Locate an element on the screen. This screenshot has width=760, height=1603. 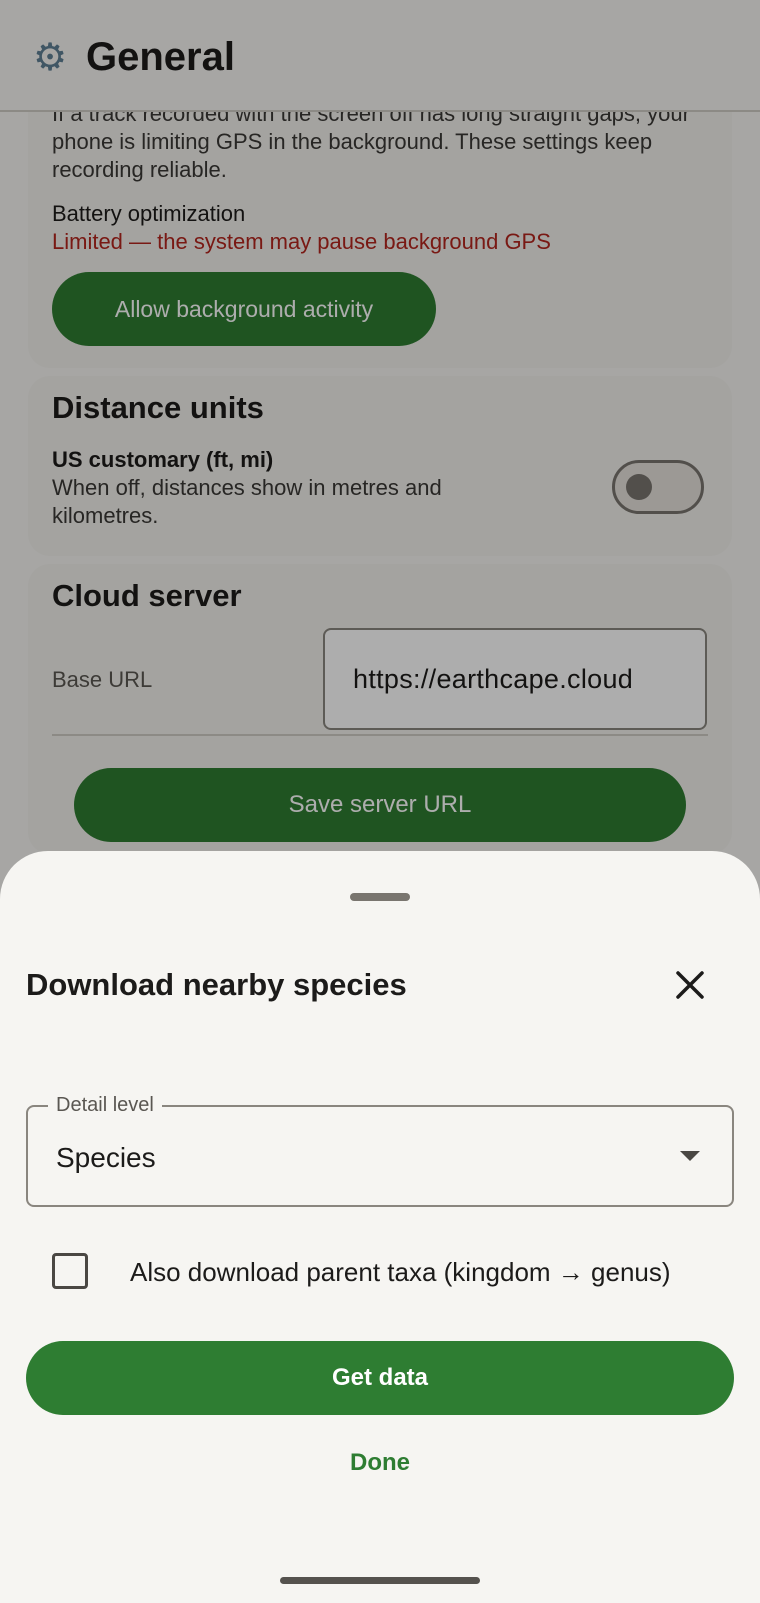
detail-level-value: Species is located at coordinates (106, 1157).